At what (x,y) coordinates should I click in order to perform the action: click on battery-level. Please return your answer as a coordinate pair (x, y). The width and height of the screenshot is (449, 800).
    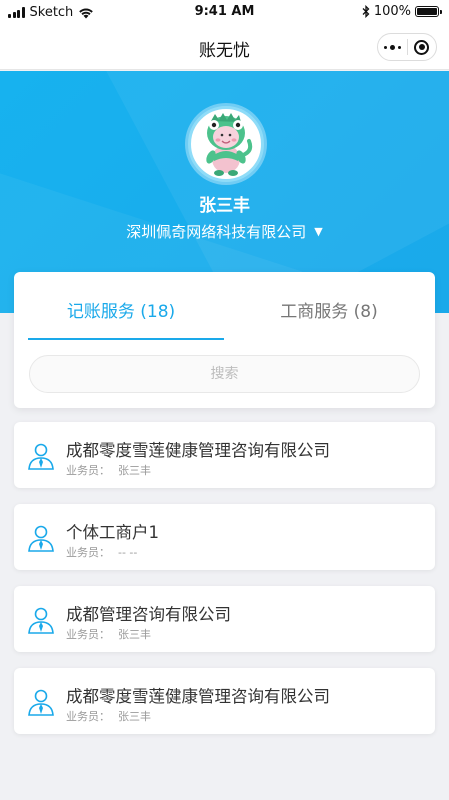
    Looking at the image, I should click on (427, 11).